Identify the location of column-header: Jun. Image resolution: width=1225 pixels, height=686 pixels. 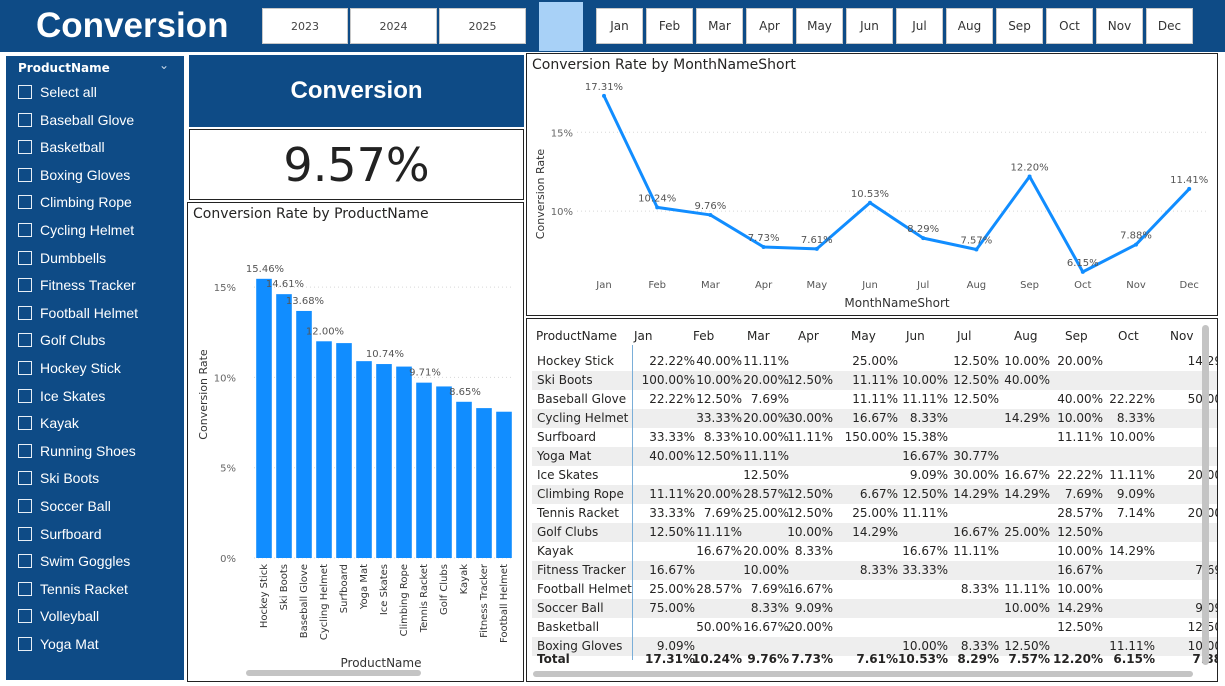
(915, 336).